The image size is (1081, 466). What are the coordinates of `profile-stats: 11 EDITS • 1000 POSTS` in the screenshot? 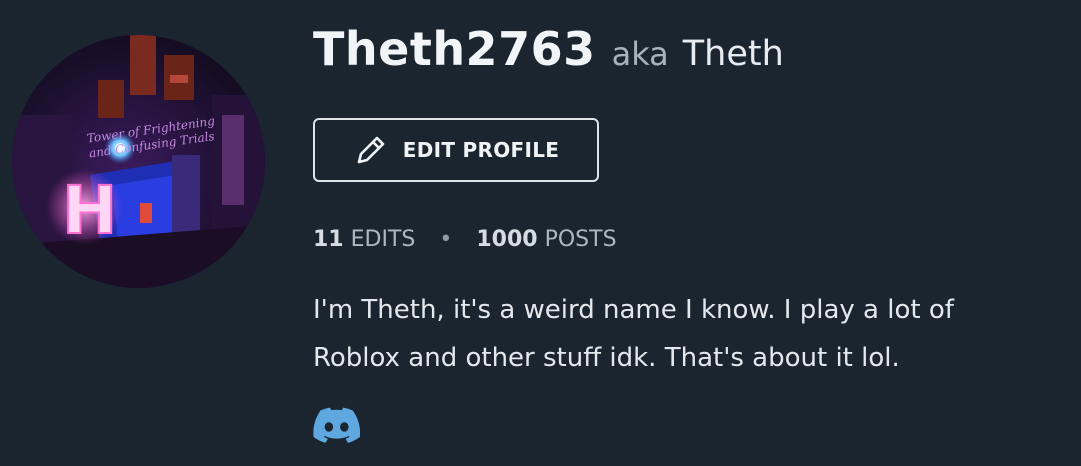 It's located at (465, 239).